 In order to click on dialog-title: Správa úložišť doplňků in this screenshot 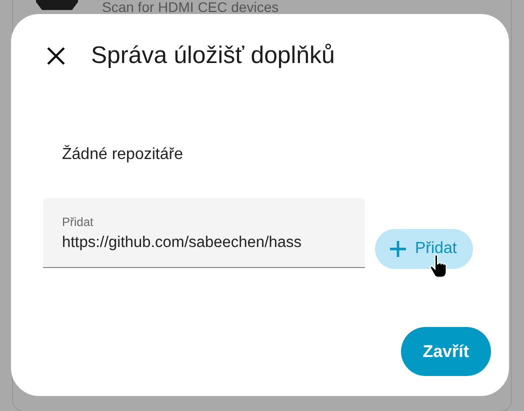, I will do `click(213, 56)`.